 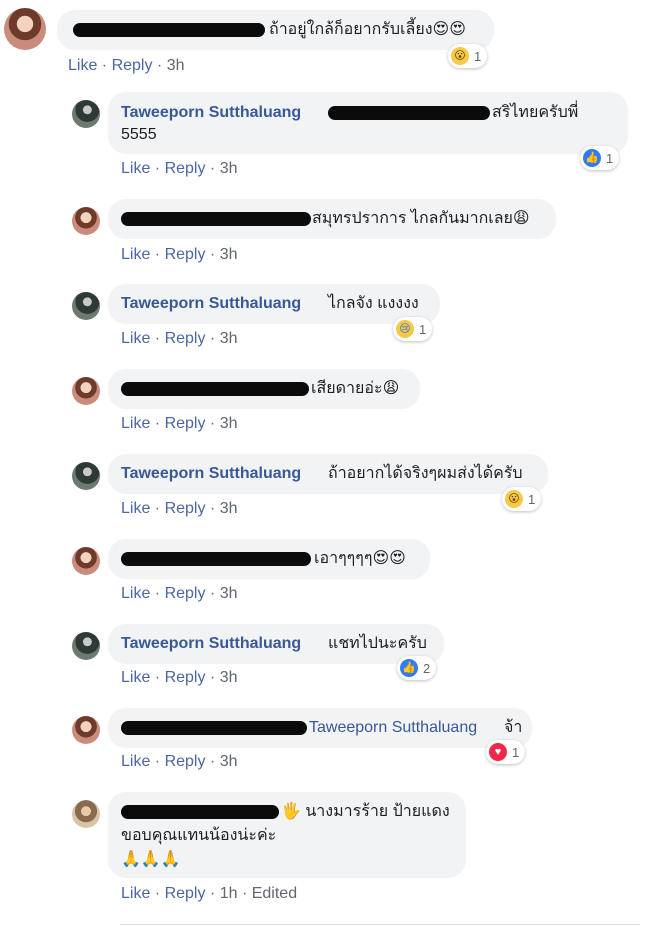 I want to click on comment-text: ถ้าอยู่ใกล้ก็อยากรับเลี้ยง😍😍, so click(x=367, y=29).